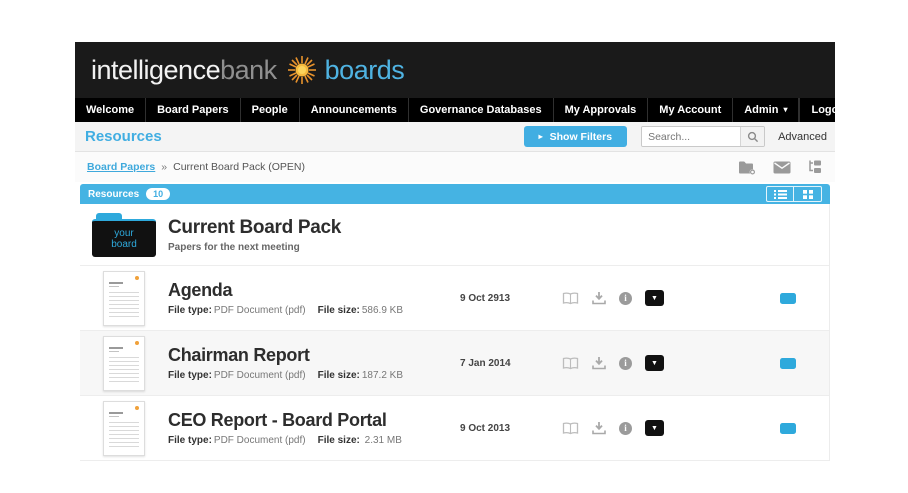  I want to click on brand-header: intelligence bank boards, so click(455, 70).